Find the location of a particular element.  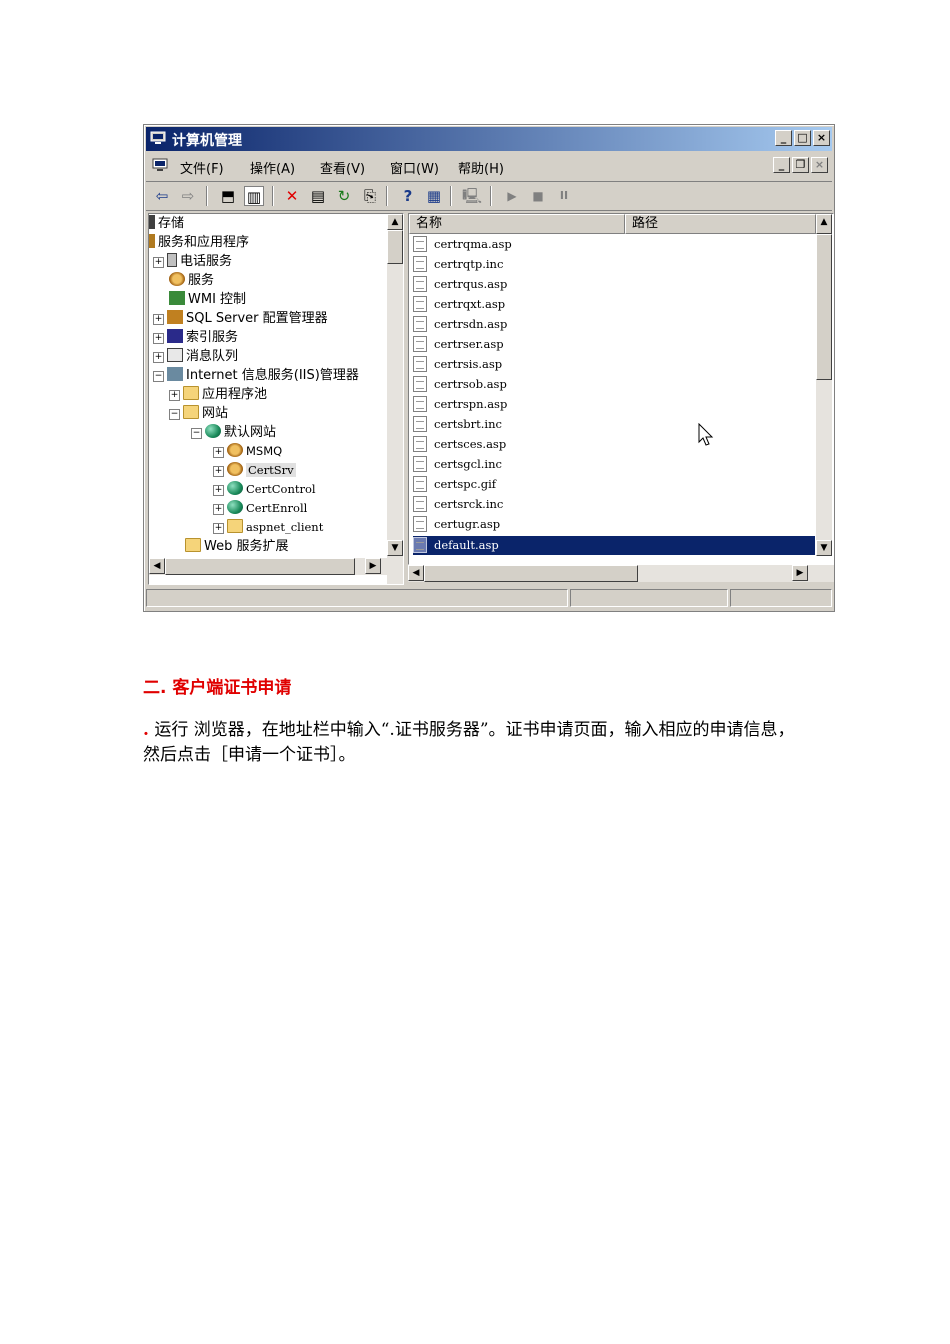

list-vertical-scrollbar is located at coordinates (824, 387).